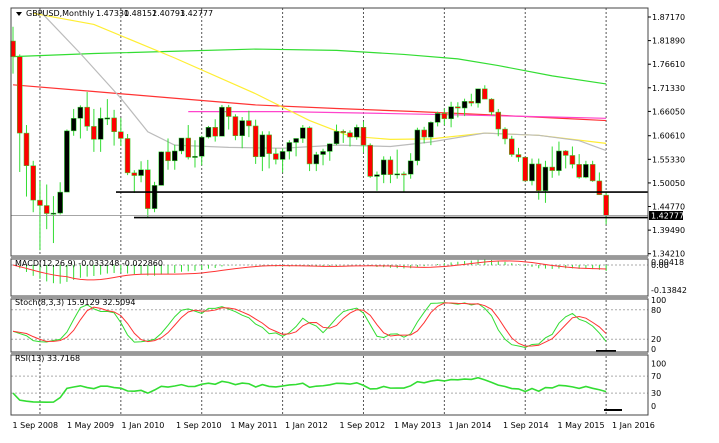  I want to click on close-value: 1.42777, so click(196, 13).